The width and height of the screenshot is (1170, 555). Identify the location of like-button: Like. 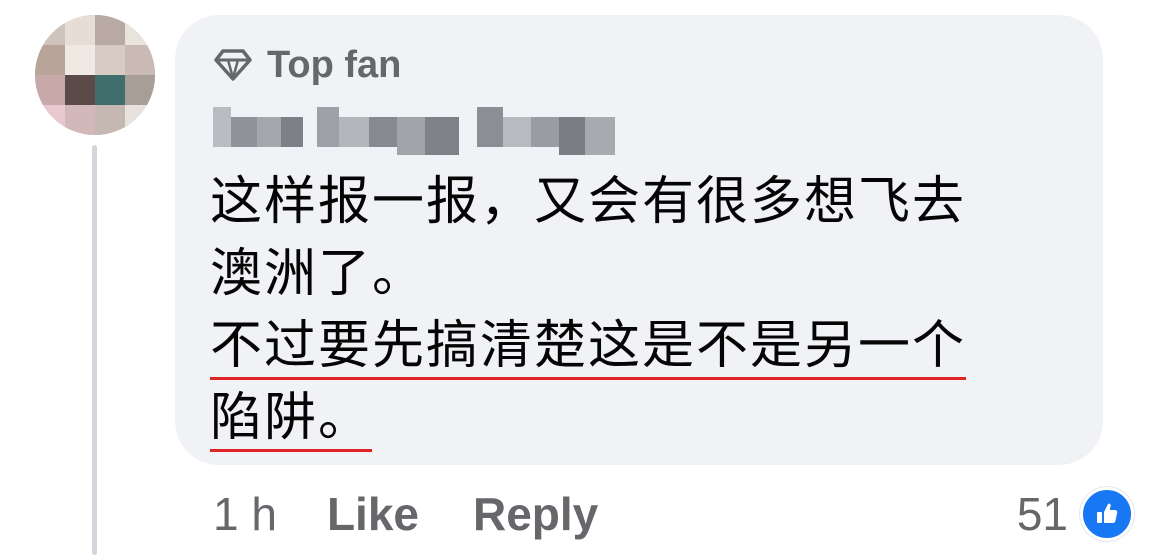
(373, 514).